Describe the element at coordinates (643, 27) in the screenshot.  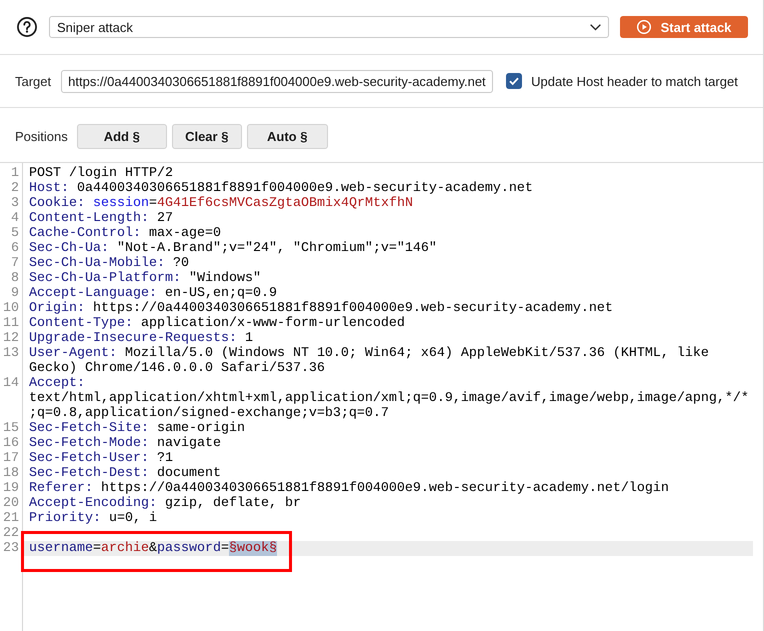
I see `play-icon` at that location.